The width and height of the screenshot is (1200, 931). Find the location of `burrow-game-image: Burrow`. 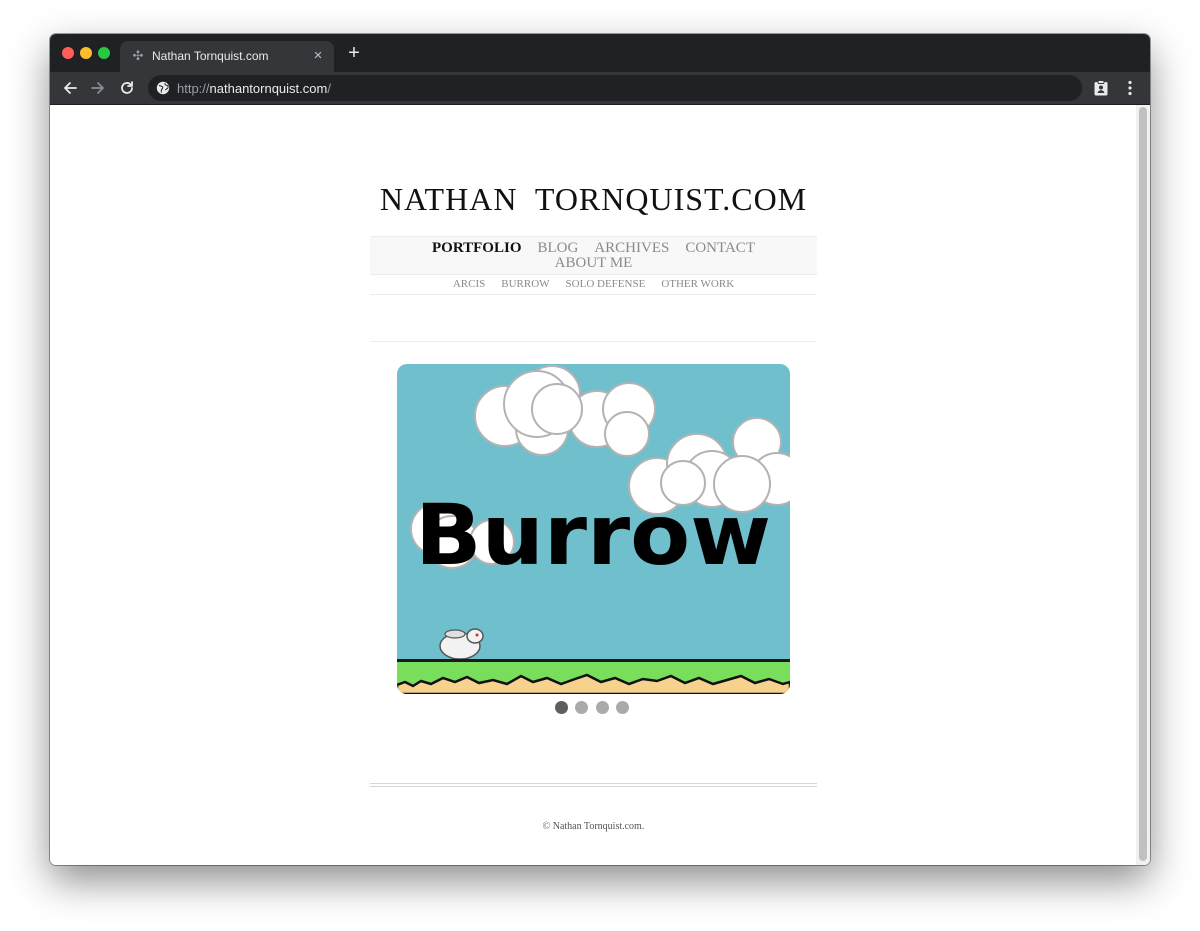

burrow-game-image: Burrow is located at coordinates (593, 529).